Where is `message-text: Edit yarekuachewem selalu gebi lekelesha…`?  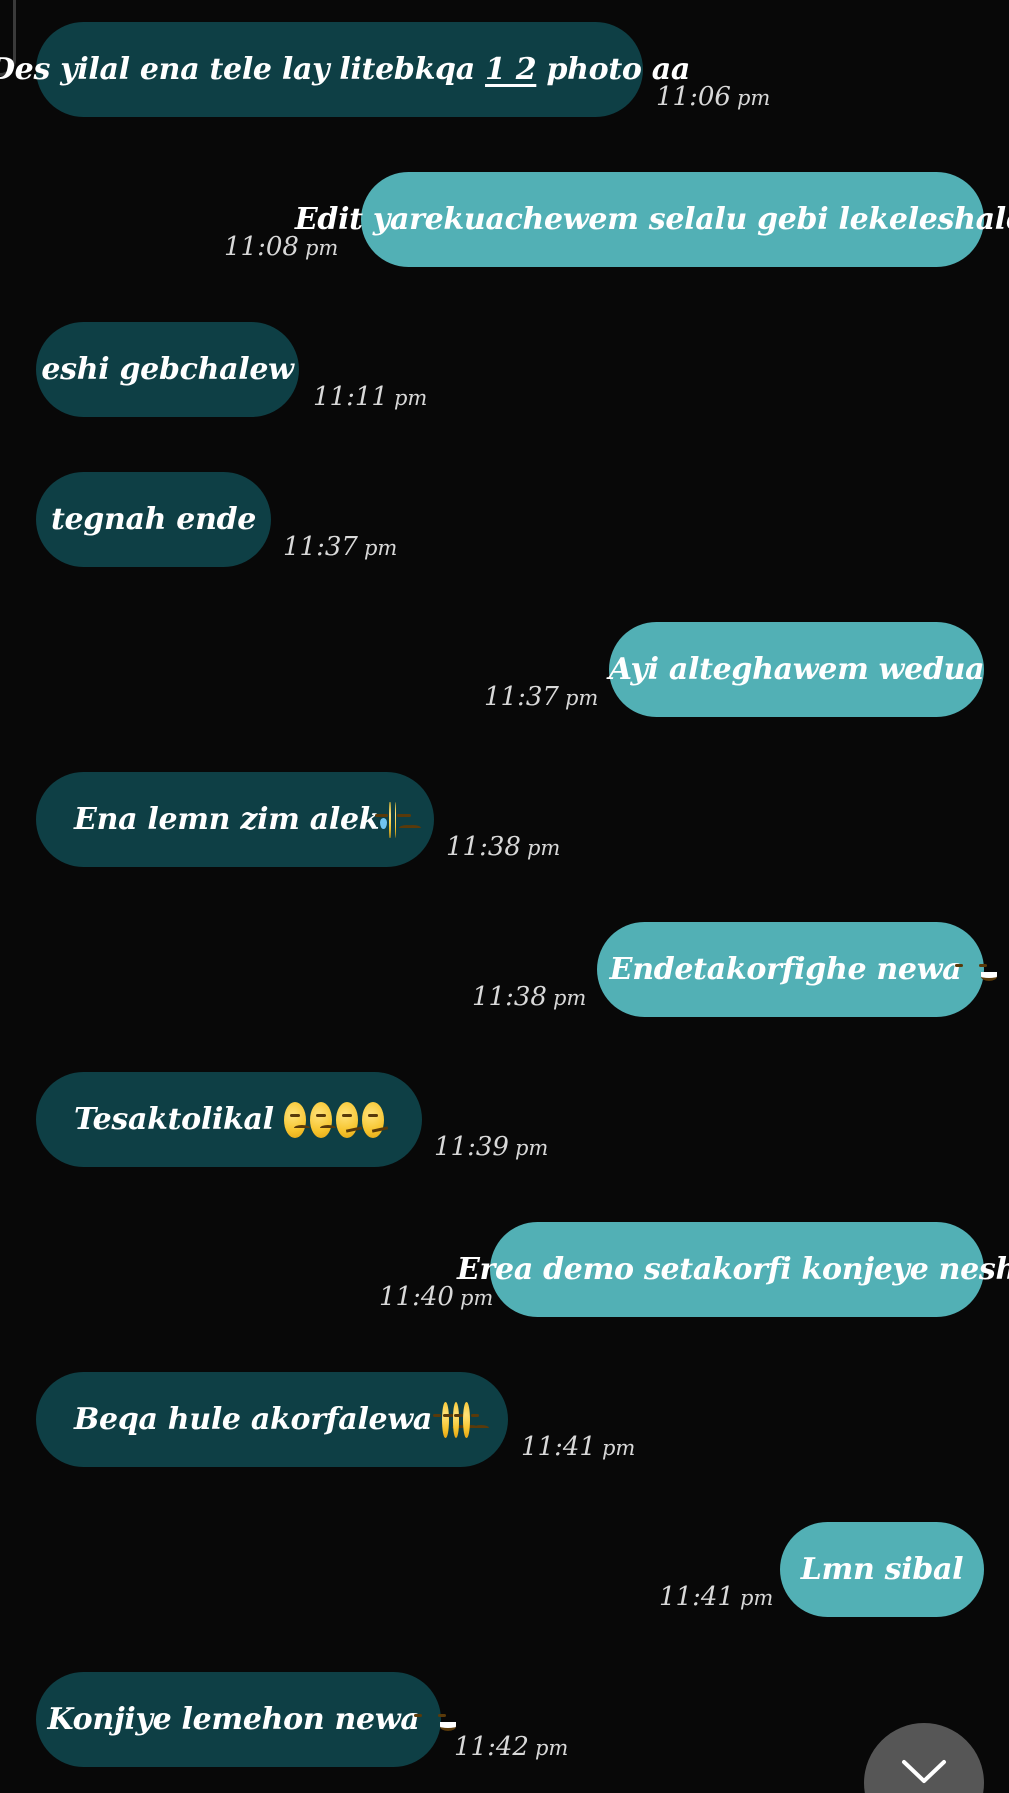
message-text: Edit yarekuachewem selalu gebi lekelesha… is located at coordinates (651, 219).